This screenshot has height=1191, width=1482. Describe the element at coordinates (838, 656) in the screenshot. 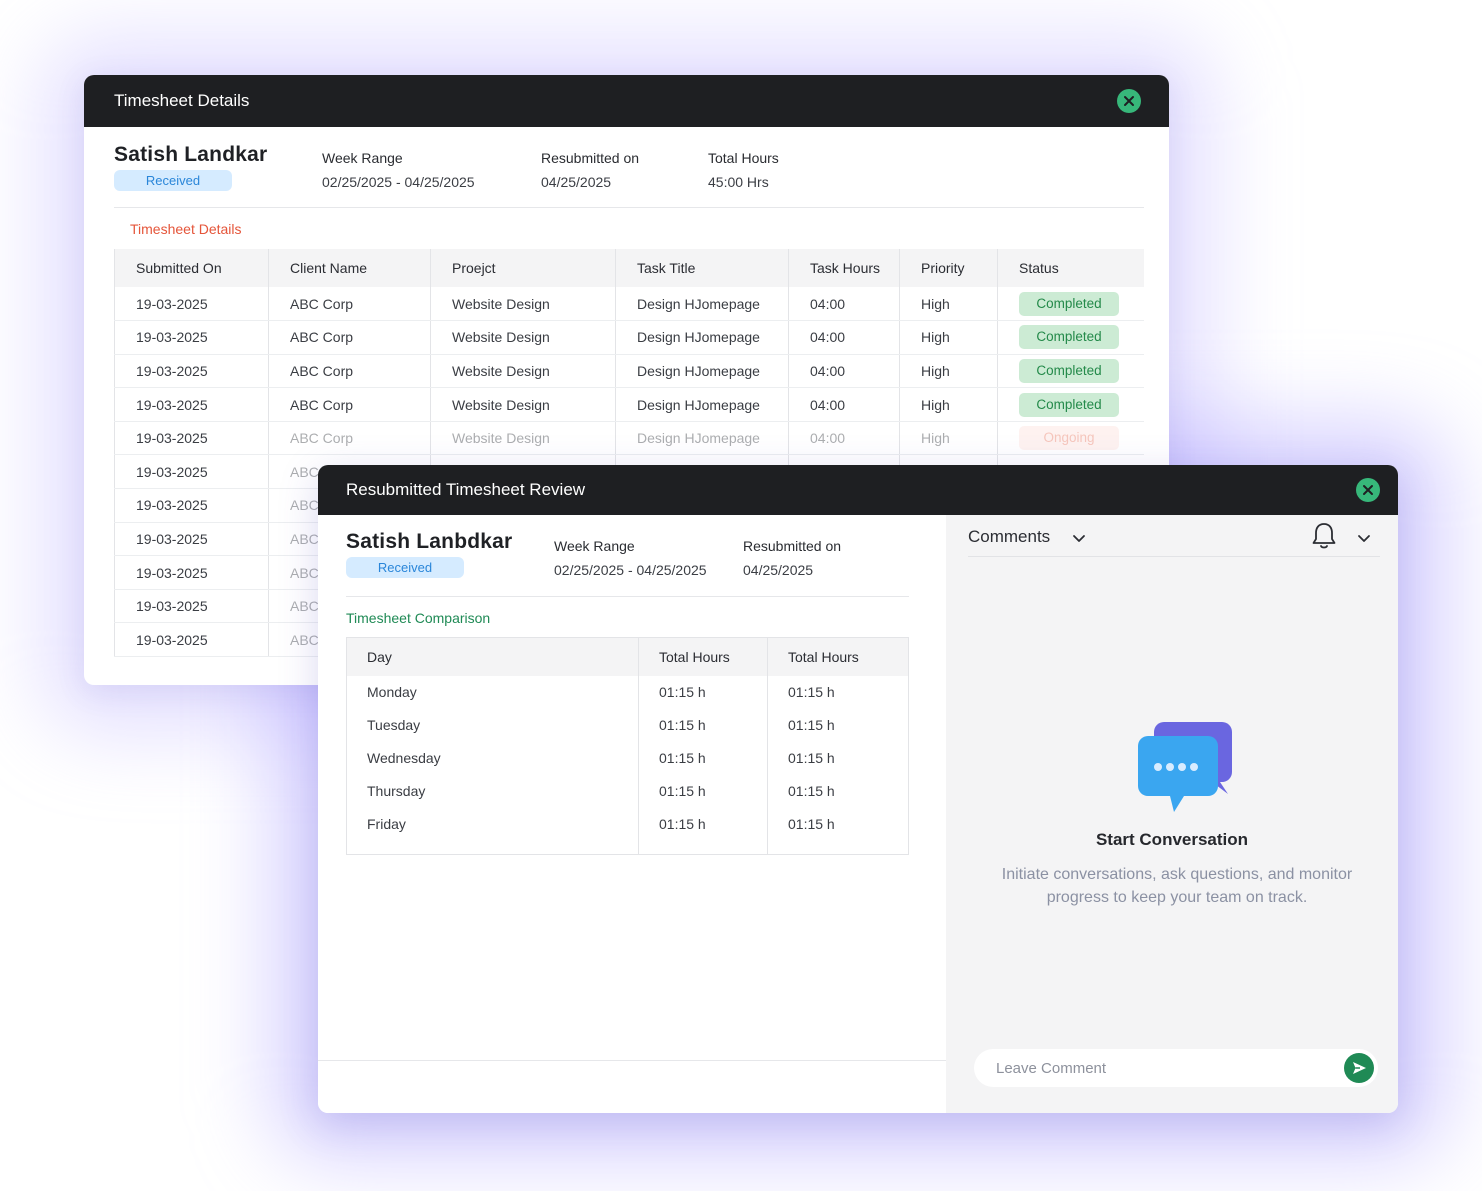

I see `column-header: Total Hours` at that location.